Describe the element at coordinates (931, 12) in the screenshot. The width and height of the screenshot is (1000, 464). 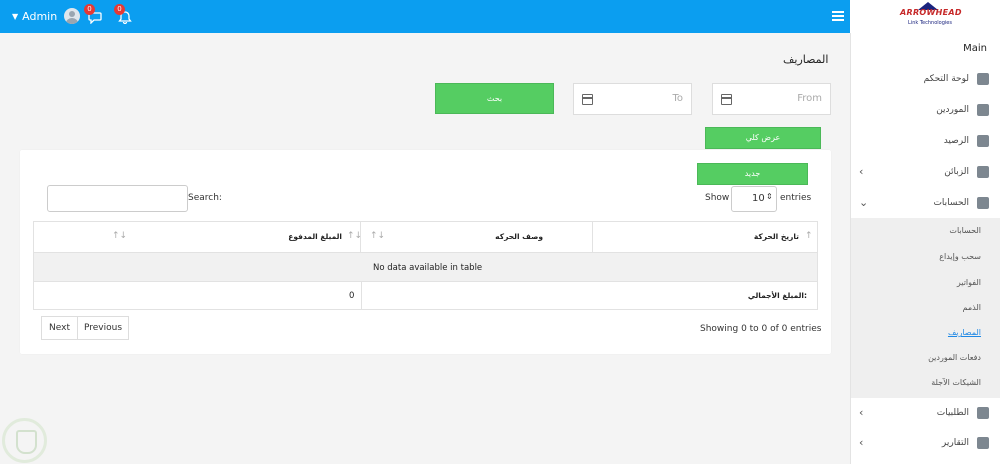
I see `logo: ARROWHEAD` at that location.